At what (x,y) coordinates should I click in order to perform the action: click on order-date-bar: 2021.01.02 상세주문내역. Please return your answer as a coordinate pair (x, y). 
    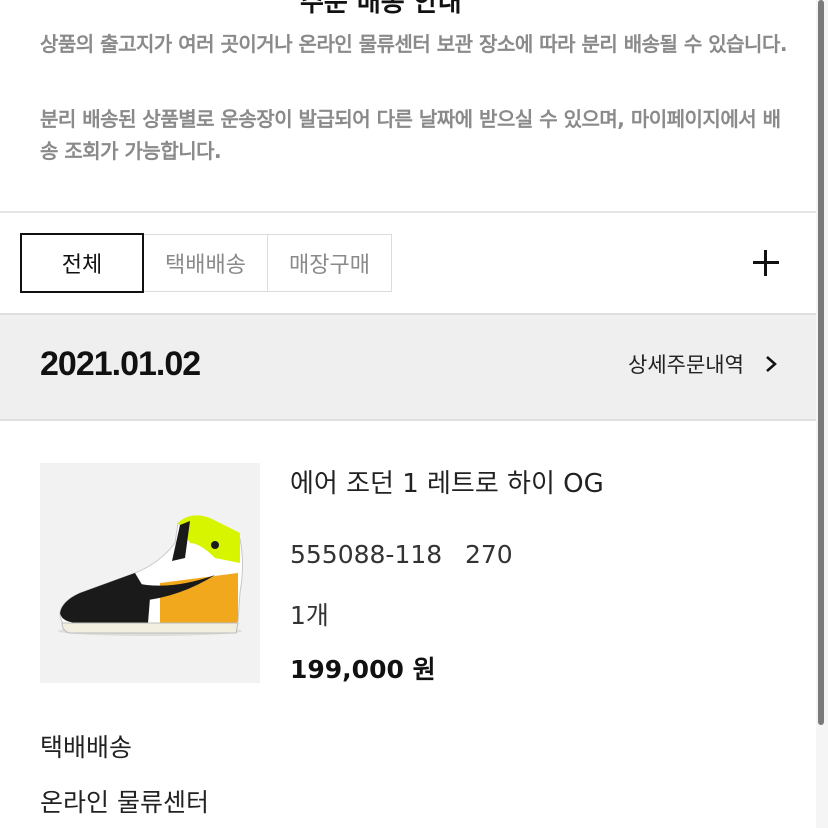
    Looking at the image, I should click on (408, 367).